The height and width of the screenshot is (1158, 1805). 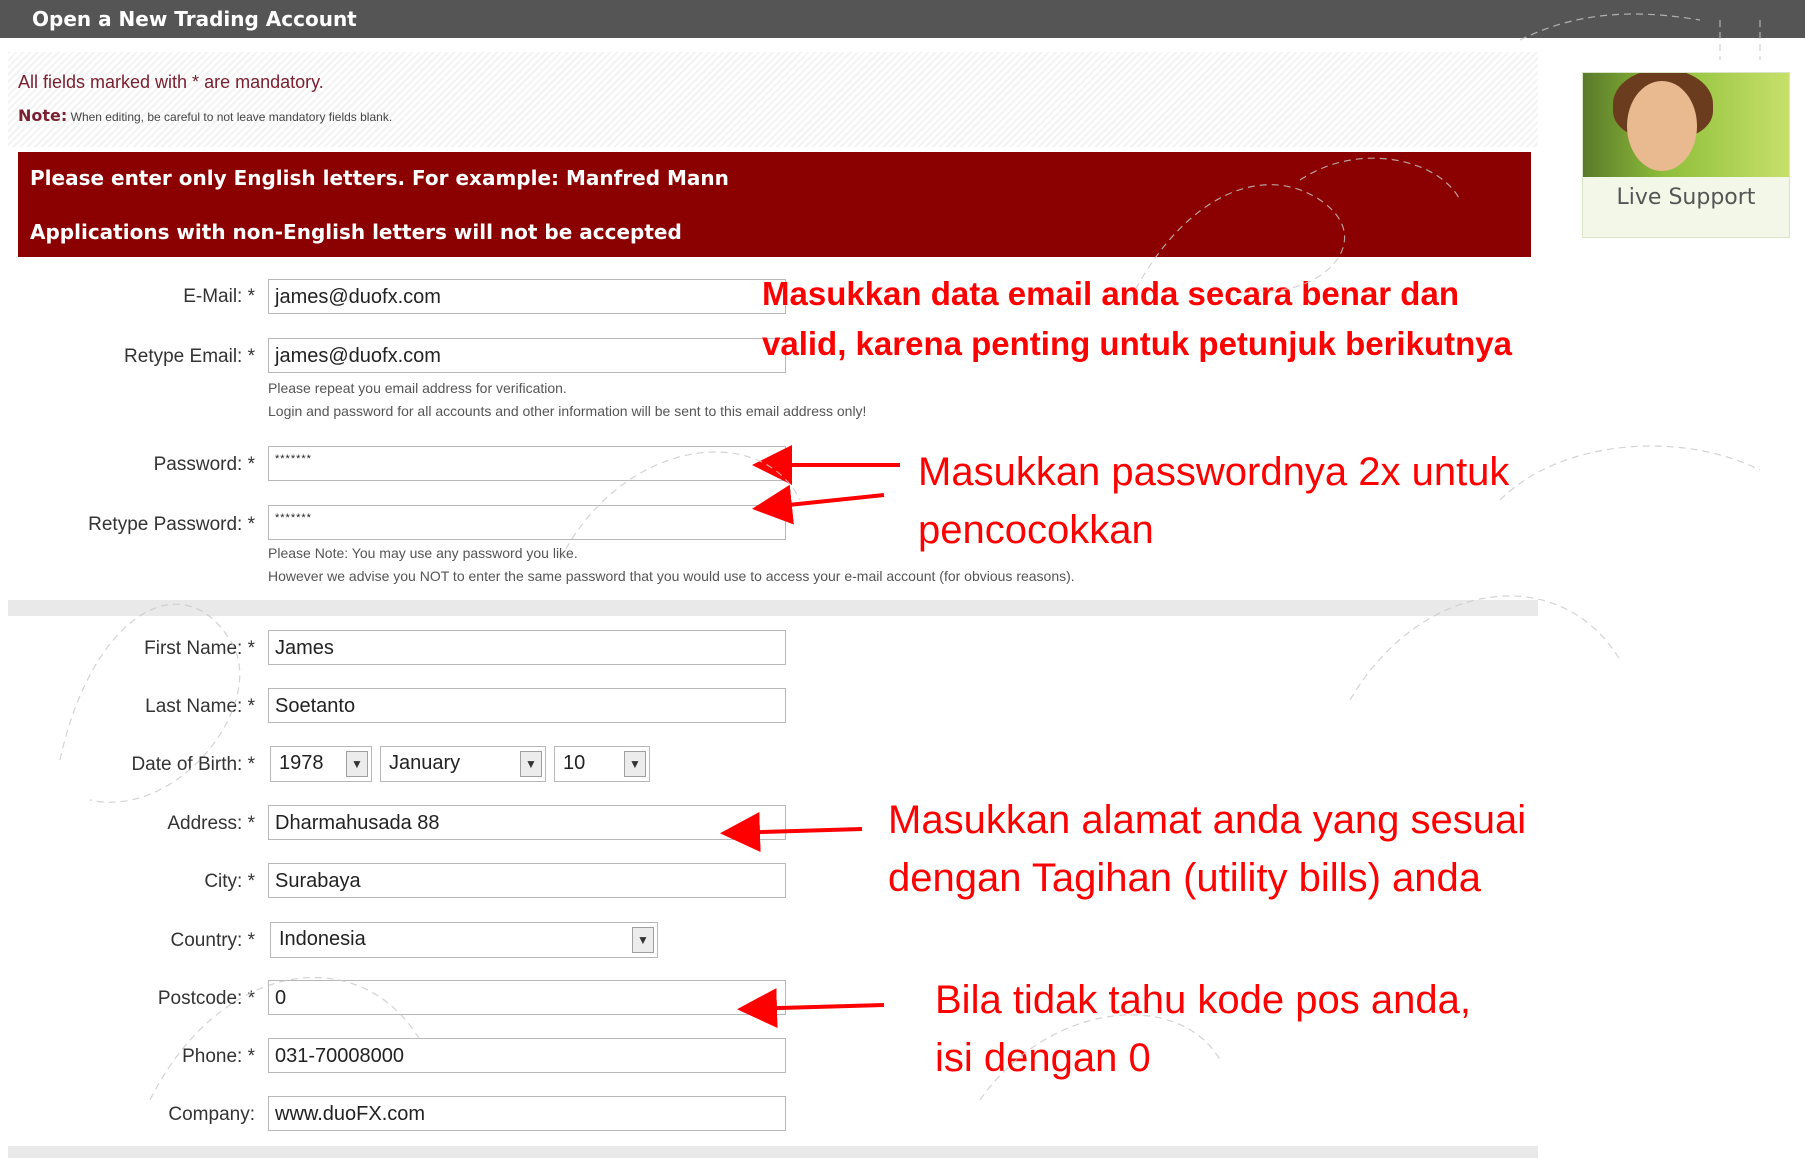 What do you see at coordinates (574, 763) in the screenshot?
I see `birth-day-value: 10` at bounding box center [574, 763].